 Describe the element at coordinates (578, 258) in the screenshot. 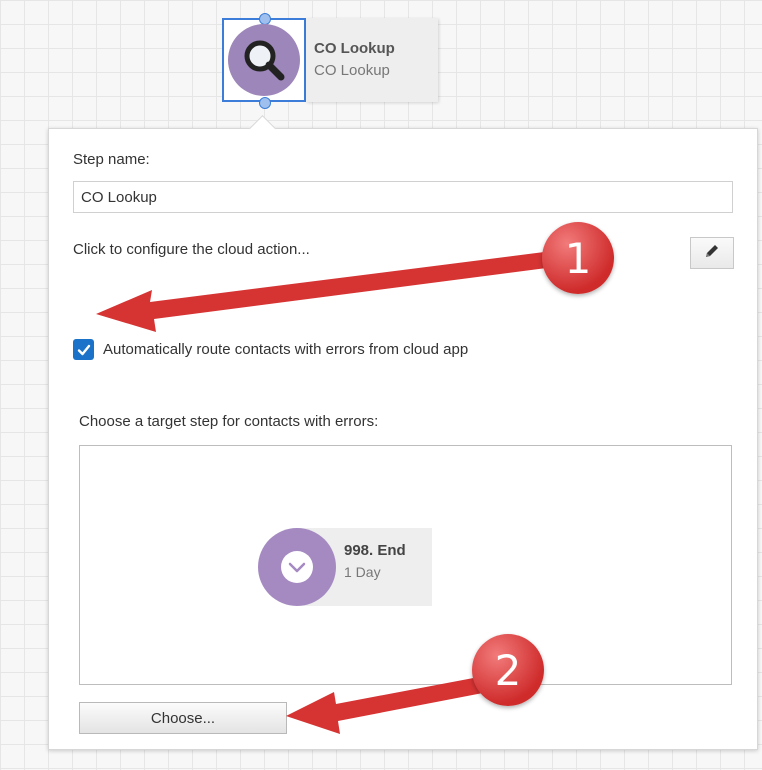

I see `annotation-badge-1: 1` at that location.